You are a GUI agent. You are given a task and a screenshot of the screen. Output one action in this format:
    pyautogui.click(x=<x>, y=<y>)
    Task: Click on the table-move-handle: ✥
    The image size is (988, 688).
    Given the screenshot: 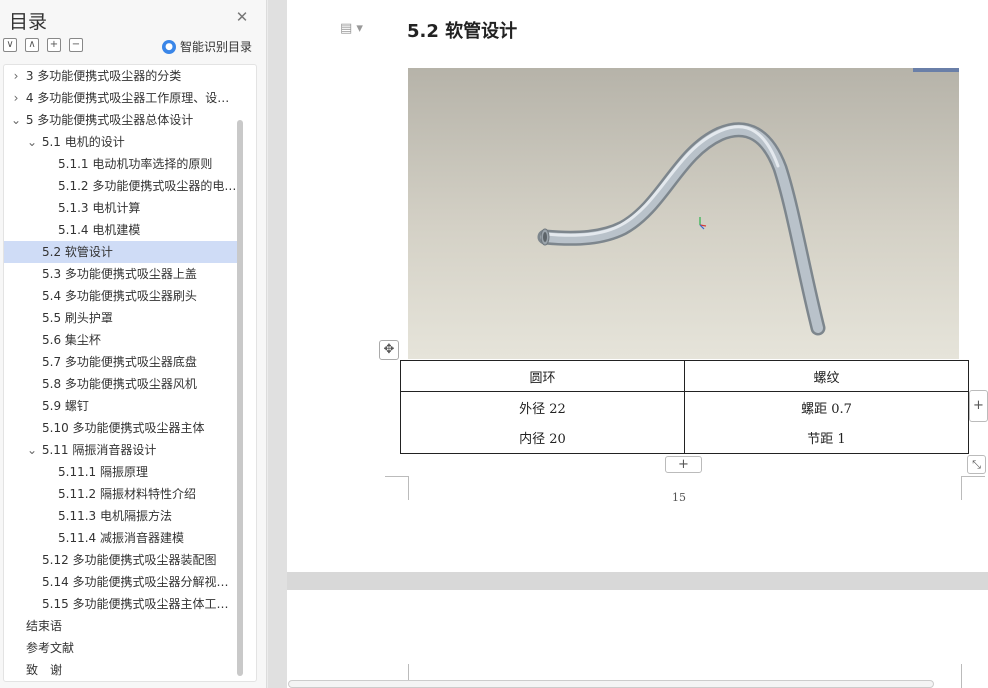 What is the action you would take?
    pyautogui.click(x=389, y=350)
    